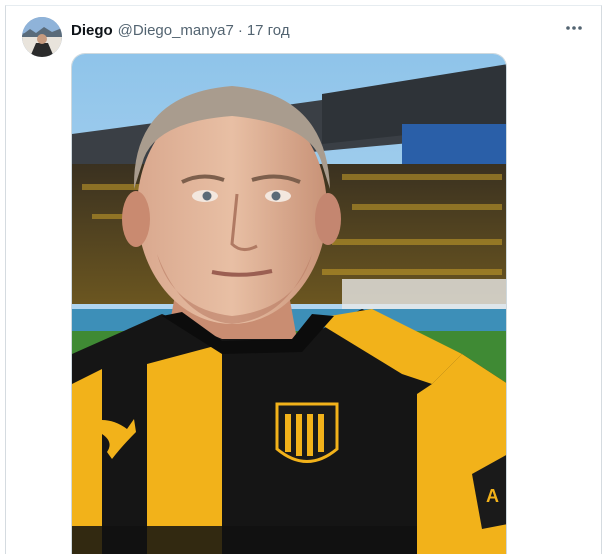 This screenshot has height=554, width=604. What do you see at coordinates (492, 496) in the screenshot?
I see `svg-text: A` at bounding box center [492, 496].